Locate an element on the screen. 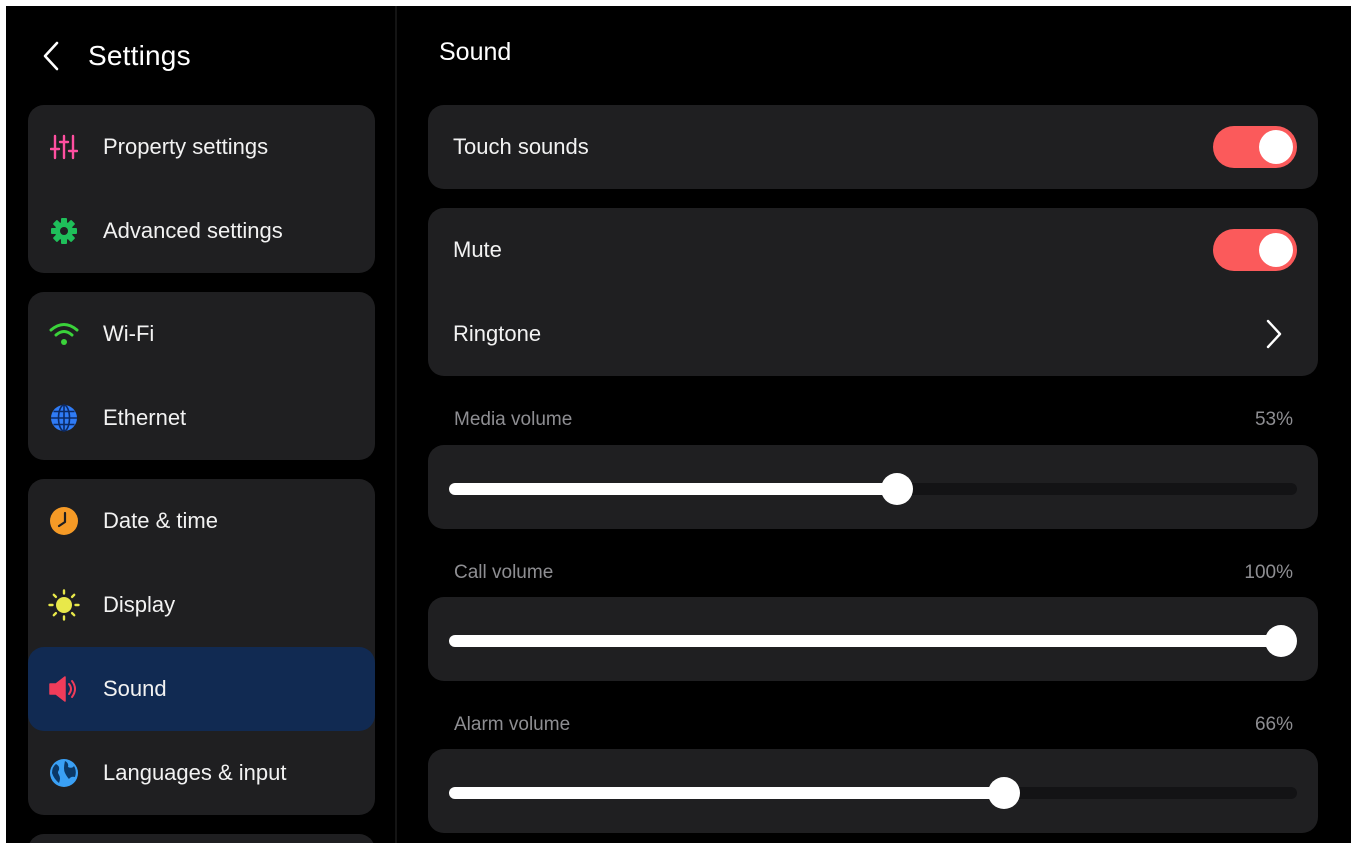  call-volume-slider is located at coordinates (873, 641).